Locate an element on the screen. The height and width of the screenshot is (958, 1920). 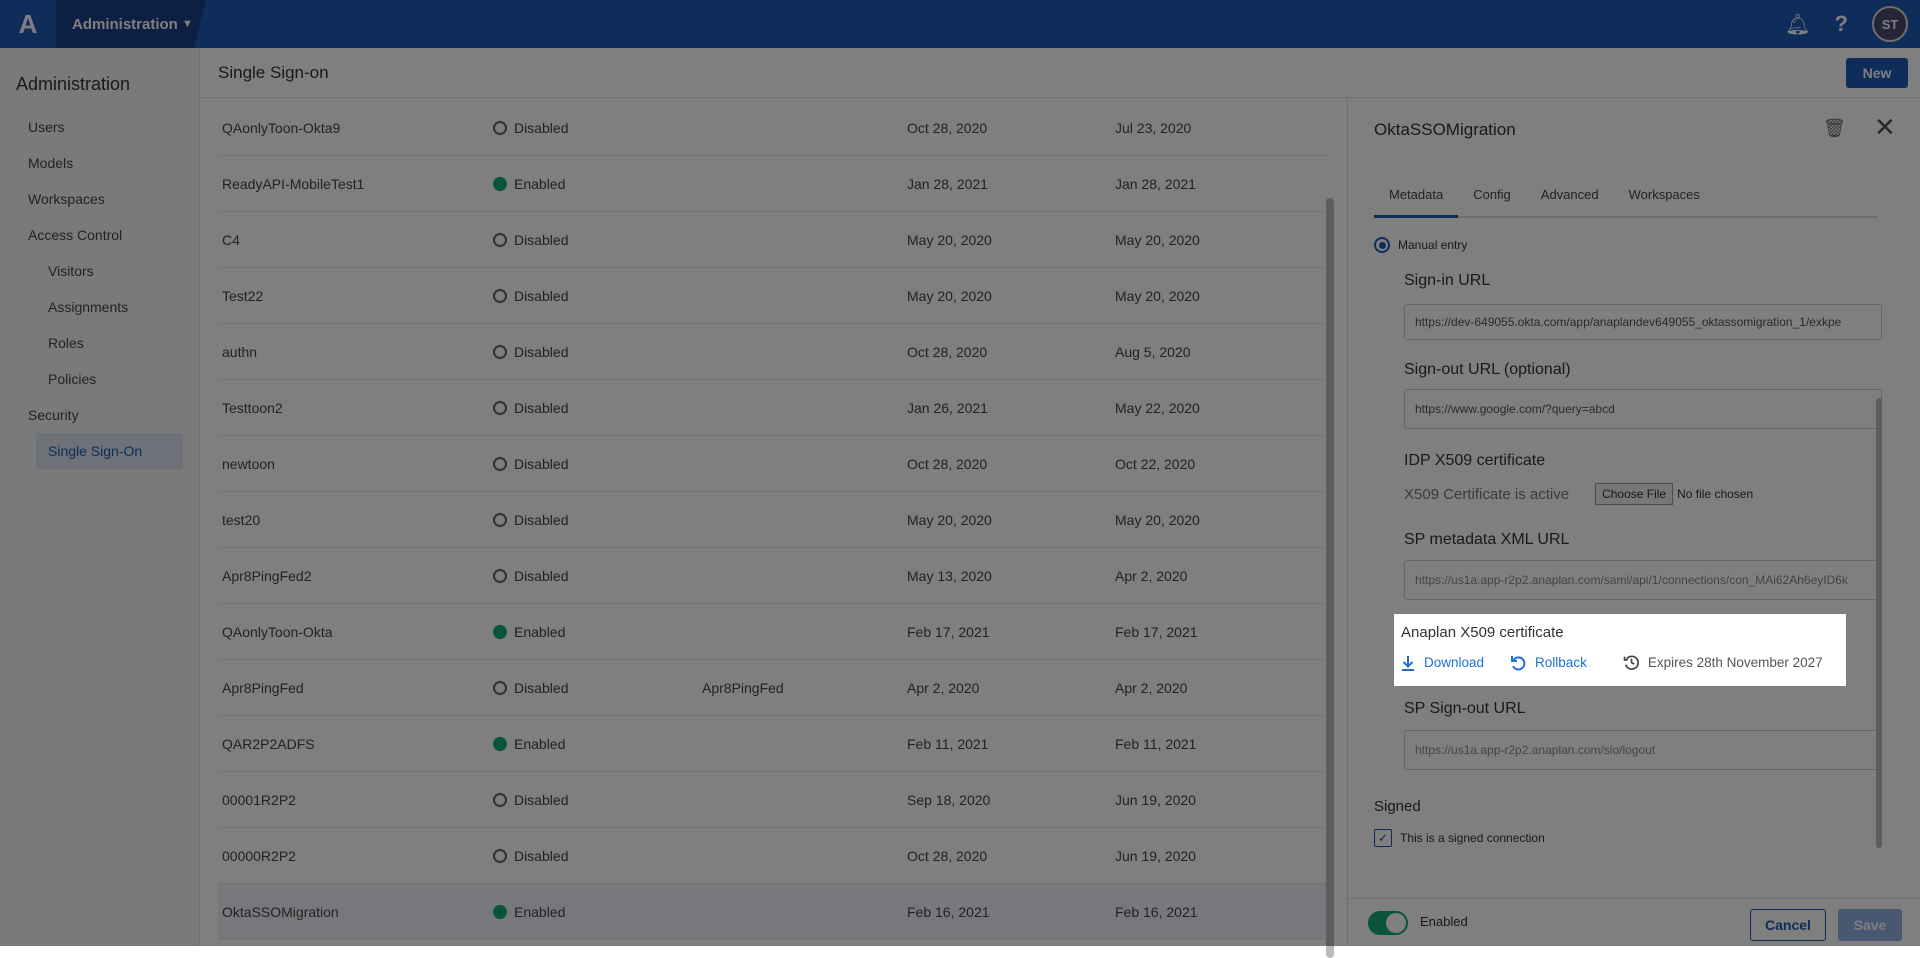
rollback-link: Rollback is located at coordinates (1548, 663).